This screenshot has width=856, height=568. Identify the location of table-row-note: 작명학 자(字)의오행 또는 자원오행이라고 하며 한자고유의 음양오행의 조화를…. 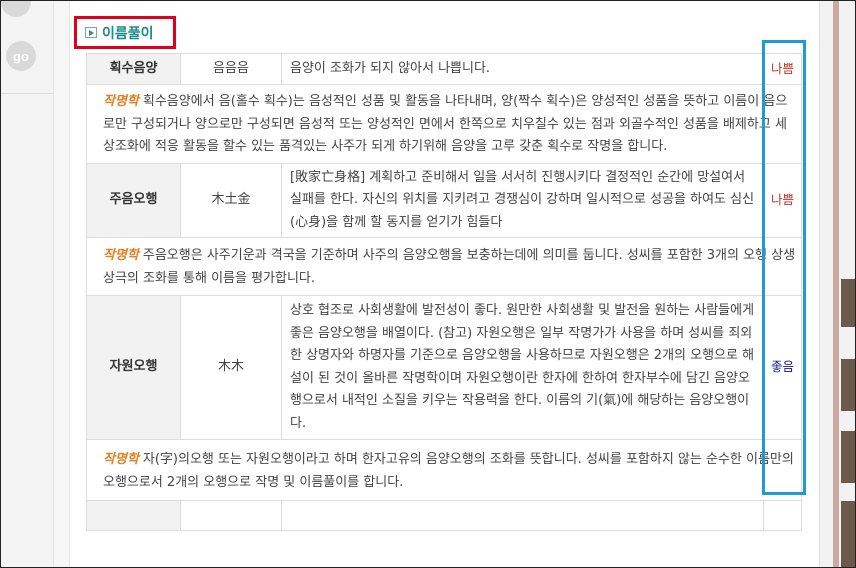
(444, 470).